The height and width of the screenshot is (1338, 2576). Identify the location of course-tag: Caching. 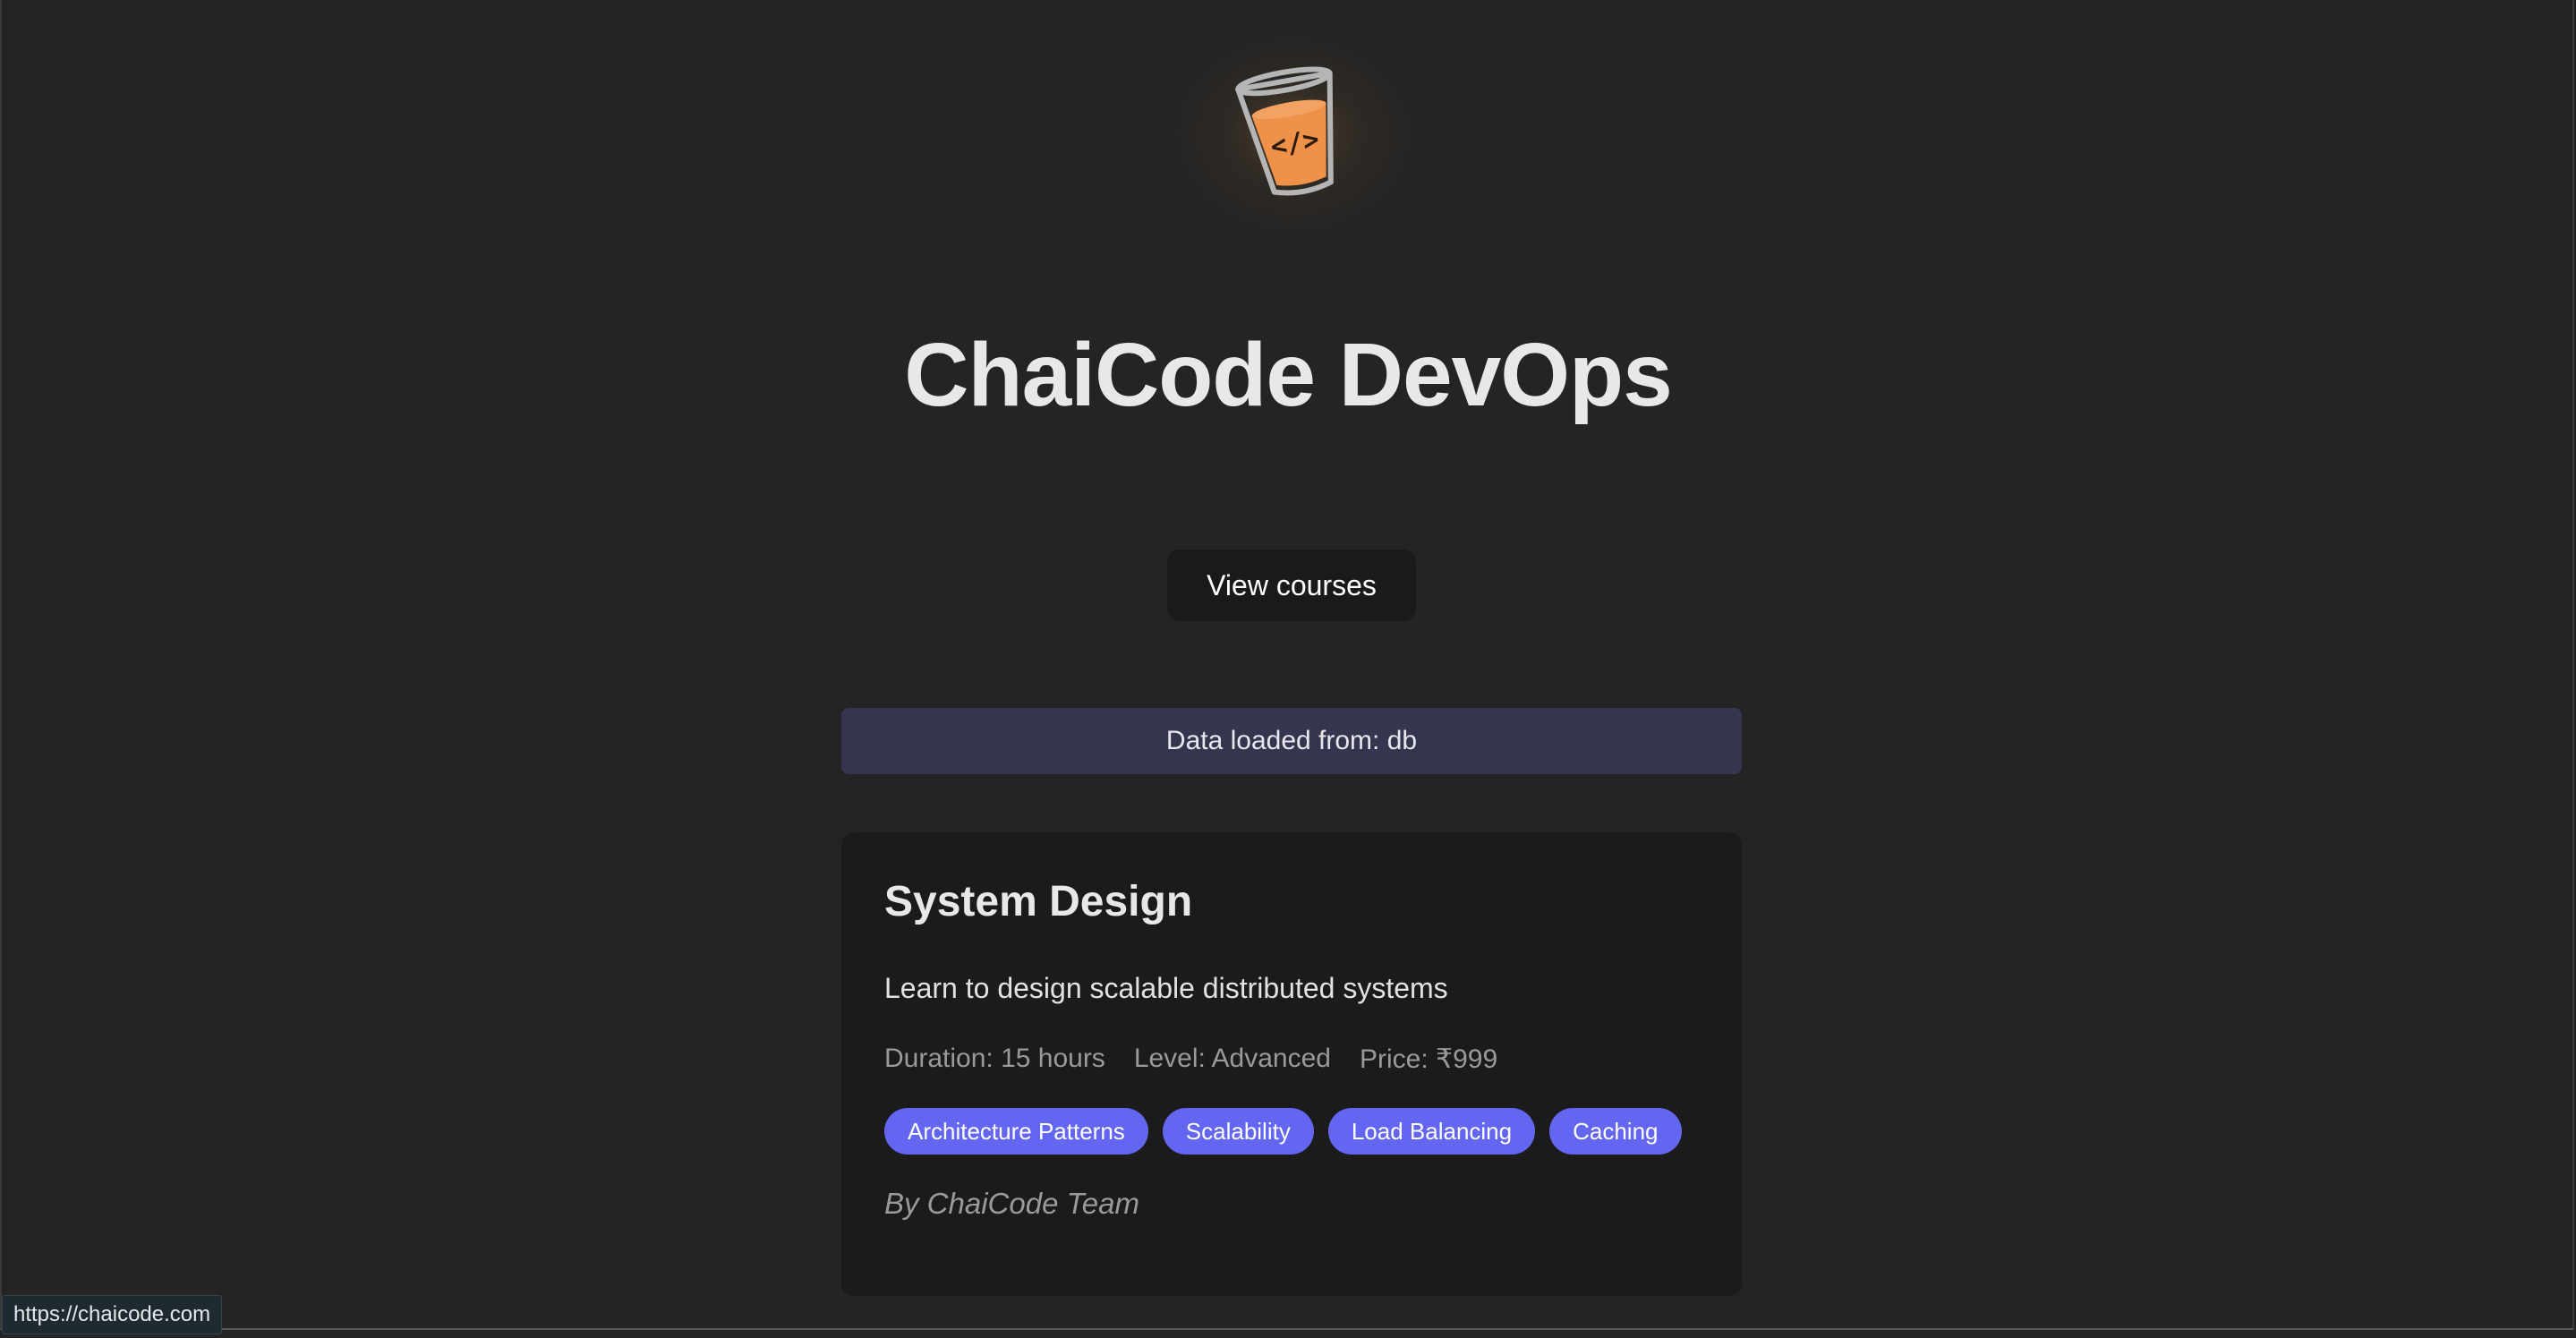
(1615, 1131).